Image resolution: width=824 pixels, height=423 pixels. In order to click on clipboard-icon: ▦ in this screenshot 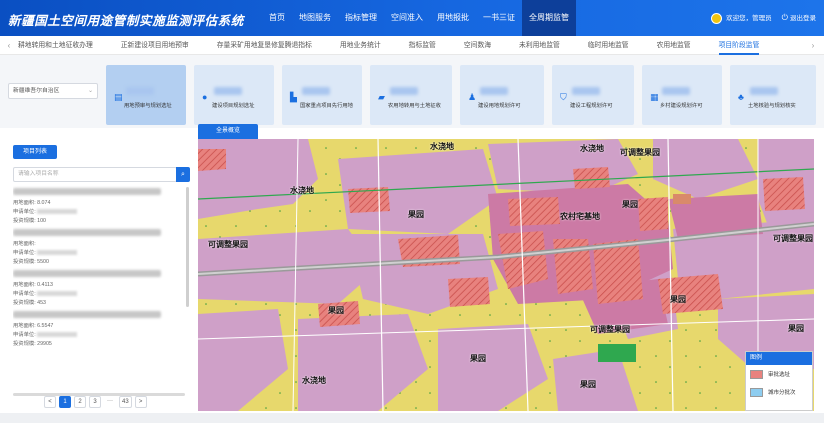, I will do `click(654, 97)`.